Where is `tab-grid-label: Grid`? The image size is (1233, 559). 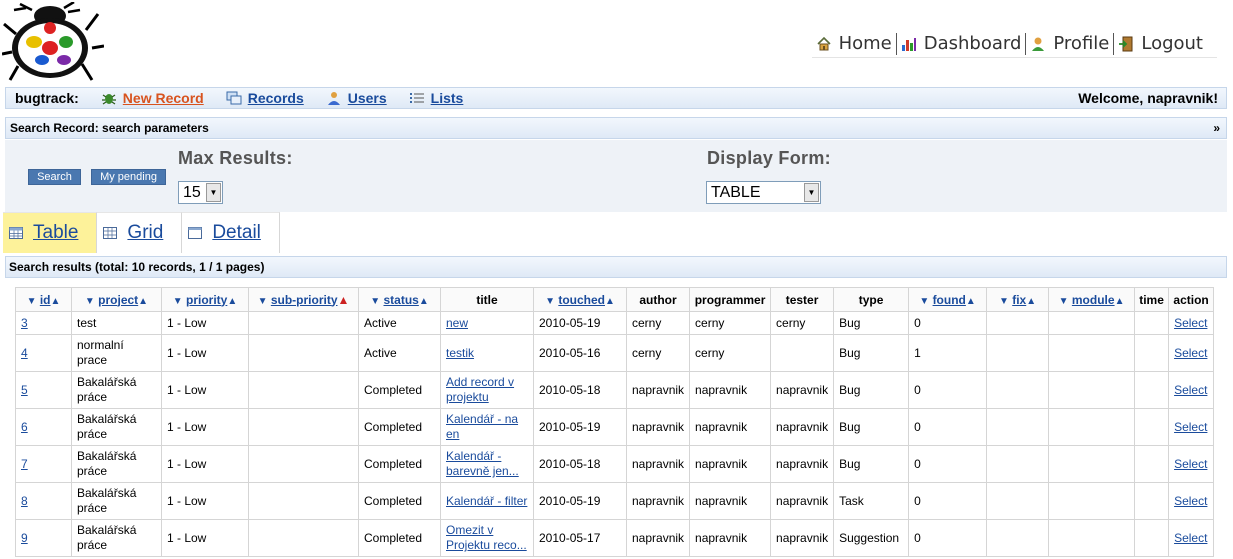 tab-grid-label: Grid is located at coordinates (145, 232).